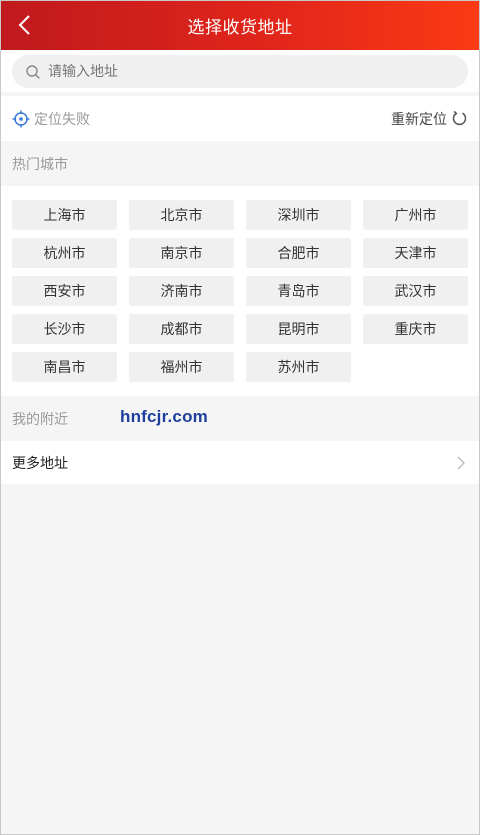 The height and width of the screenshot is (835, 480). I want to click on city-button: 成都市, so click(181, 329).